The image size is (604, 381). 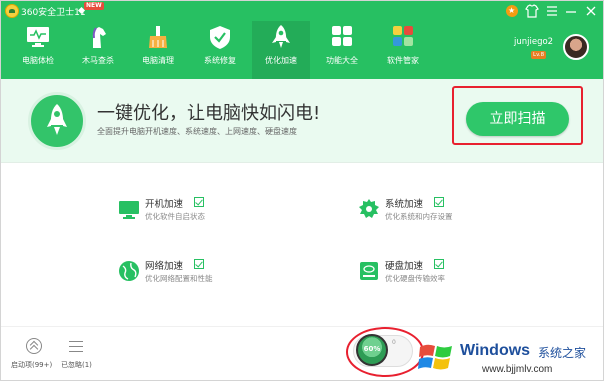 I want to click on tab-label: 软件管家, so click(x=403, y=60).